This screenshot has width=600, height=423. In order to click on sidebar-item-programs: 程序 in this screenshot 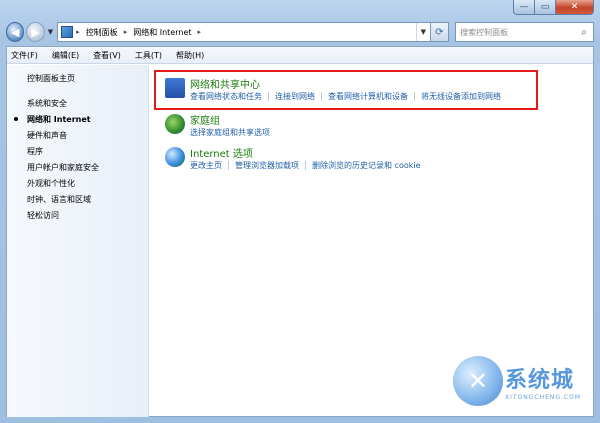, I will do `click(35, 151)`.